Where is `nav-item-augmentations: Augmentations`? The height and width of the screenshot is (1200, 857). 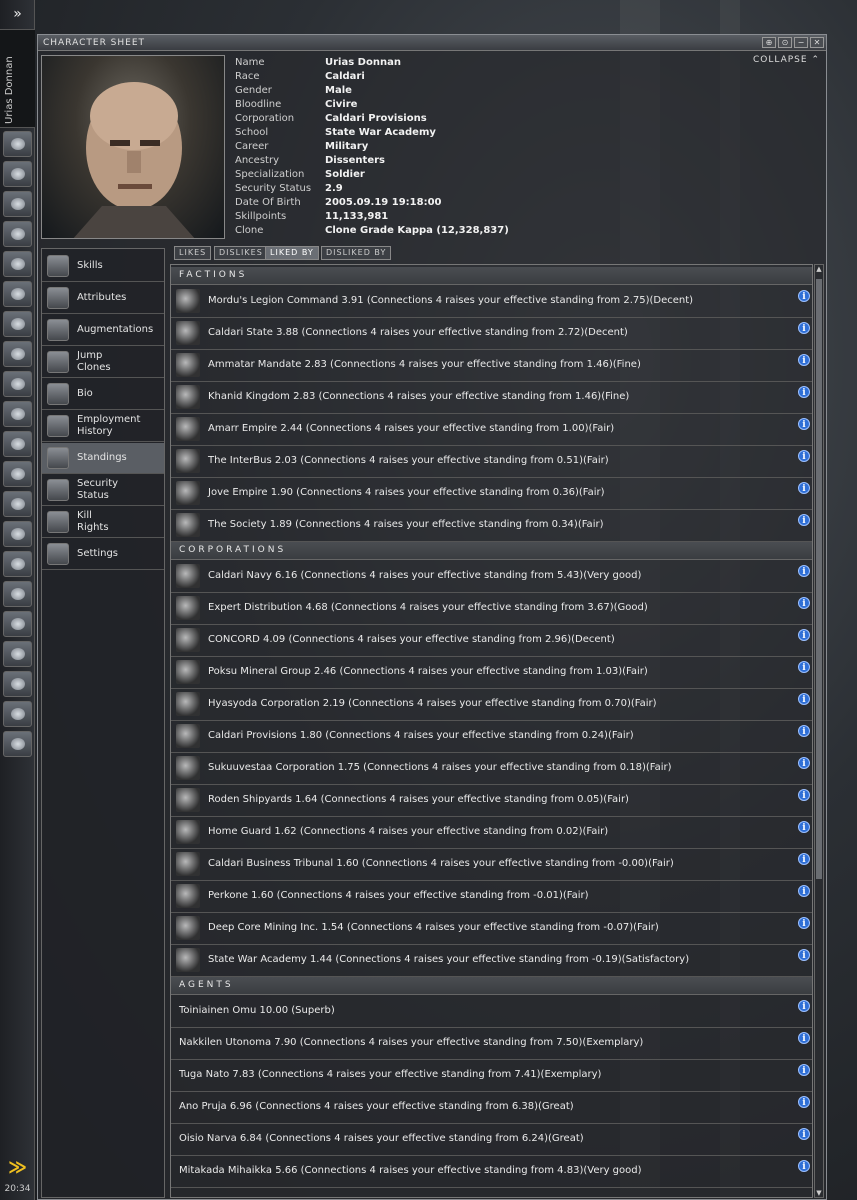 nav-item-augmentations: Augmentations is located at coordinates (103, 330).